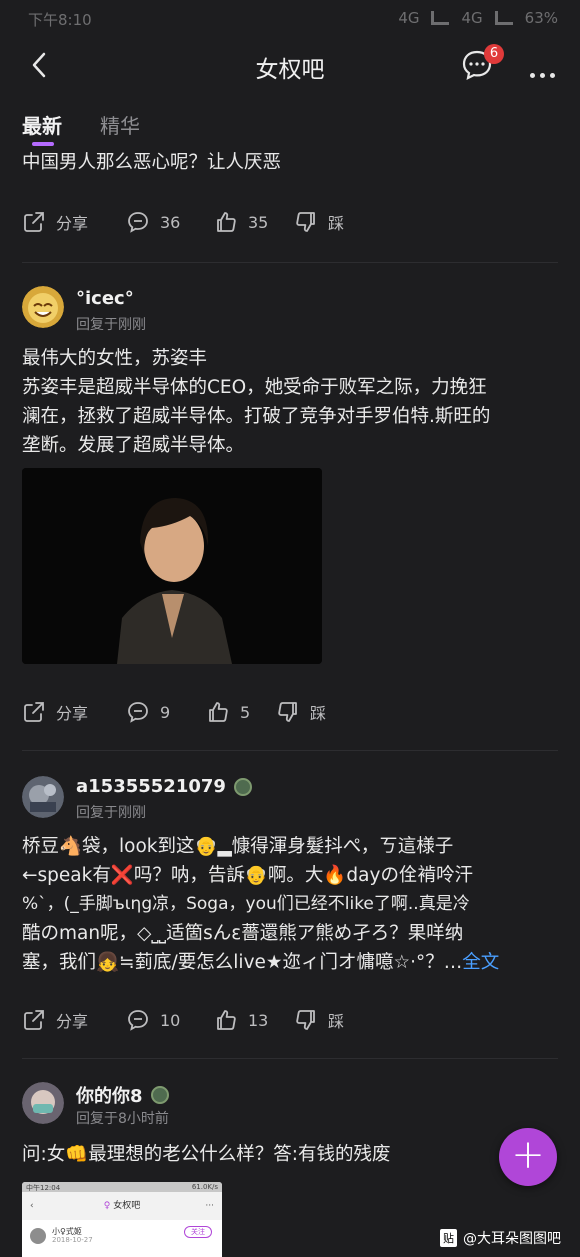 Image resolution: width=580 pixels, height=1257 pixels. Describe the element at coordinates (245, 712) in the screenshot. I see `like-count: 5` at that location.